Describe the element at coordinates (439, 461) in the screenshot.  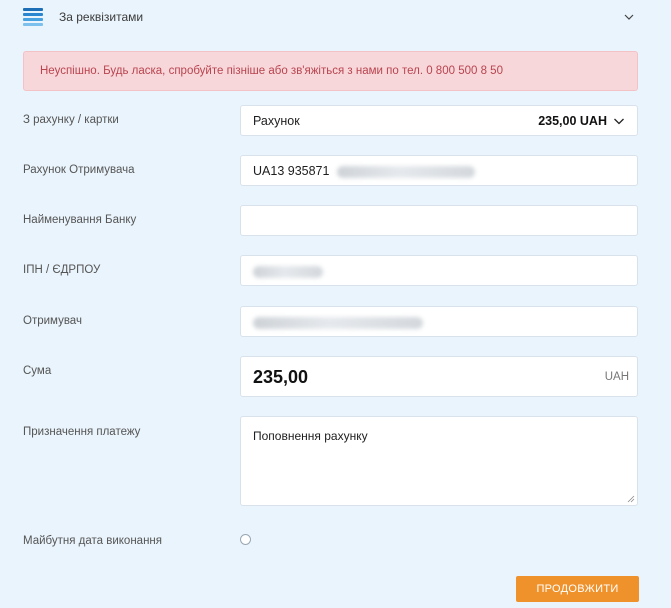
I see `purpose-textarea: Поповнення рахунку` at that location.